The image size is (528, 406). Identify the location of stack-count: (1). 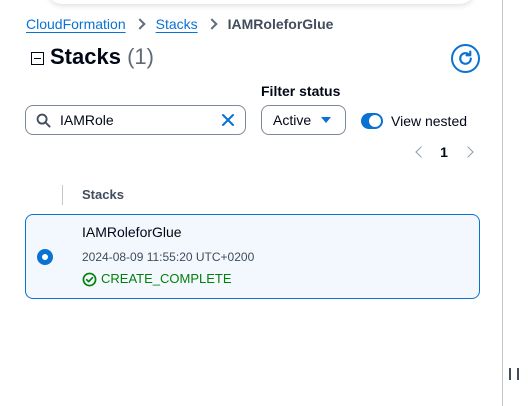
(140, 56).